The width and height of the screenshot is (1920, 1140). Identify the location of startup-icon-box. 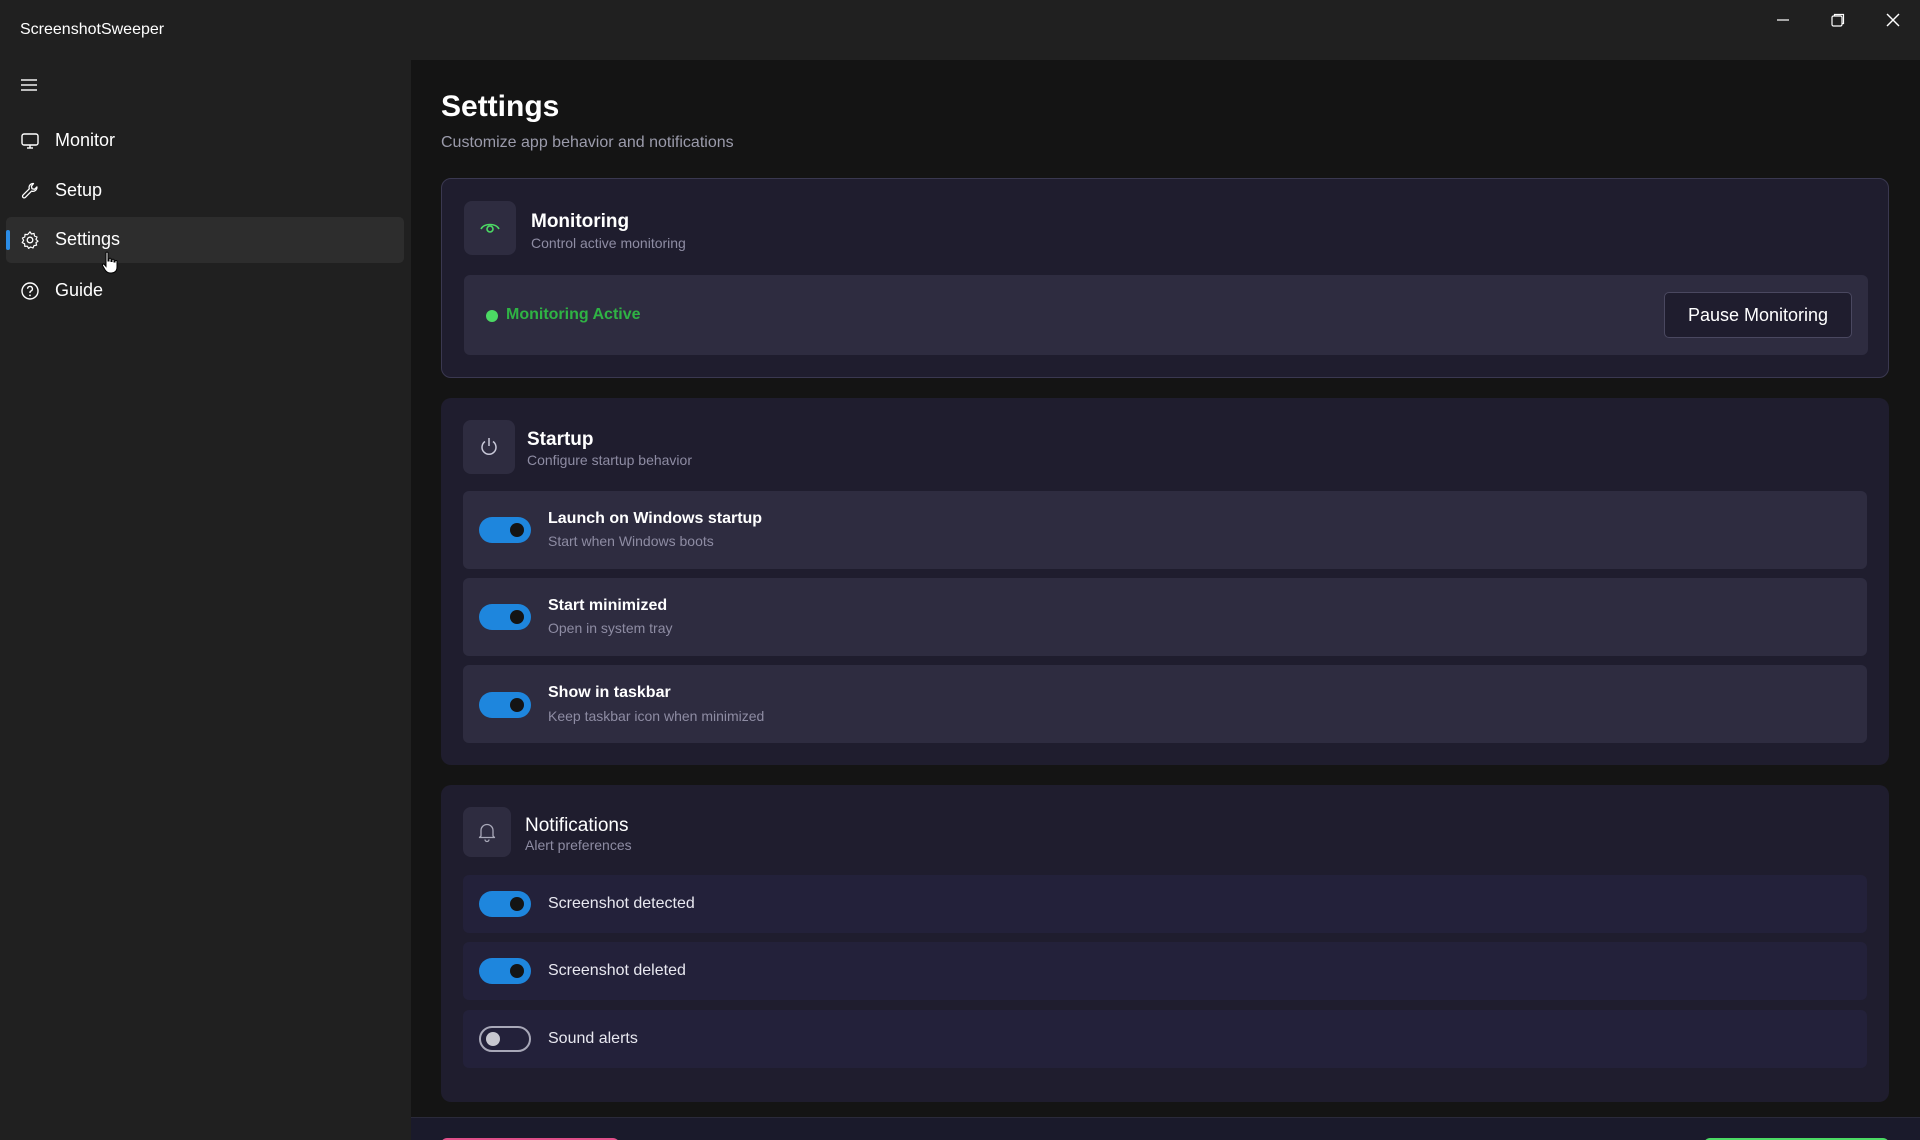
(489, 447).